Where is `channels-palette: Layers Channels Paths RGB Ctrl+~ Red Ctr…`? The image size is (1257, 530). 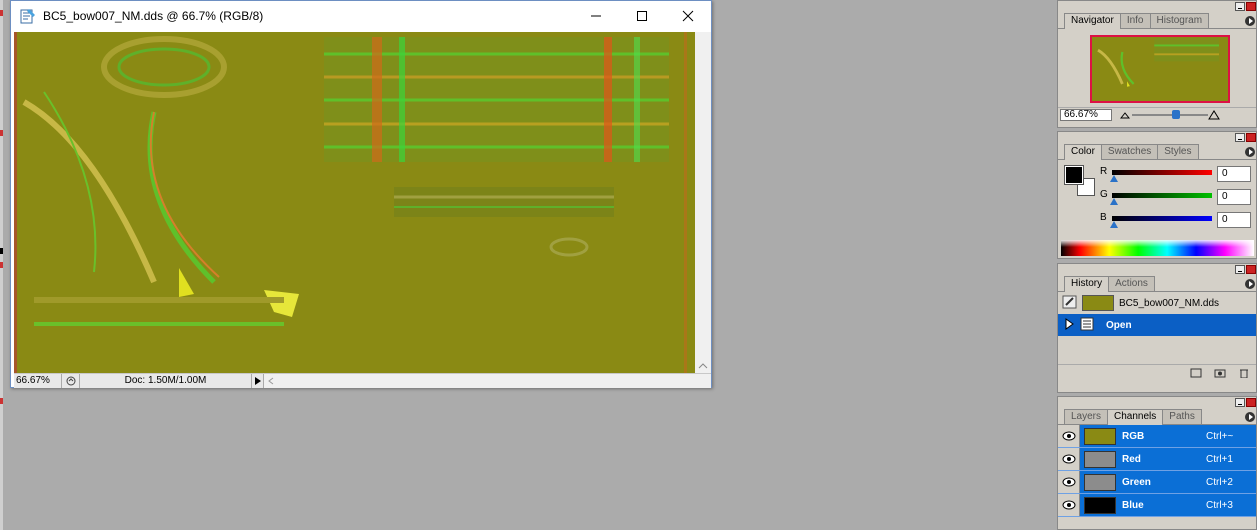 channels-palette: Layers Channels Paths RGB Ctrl+~ Red Ctr… is located at coordinates (1157, 463).